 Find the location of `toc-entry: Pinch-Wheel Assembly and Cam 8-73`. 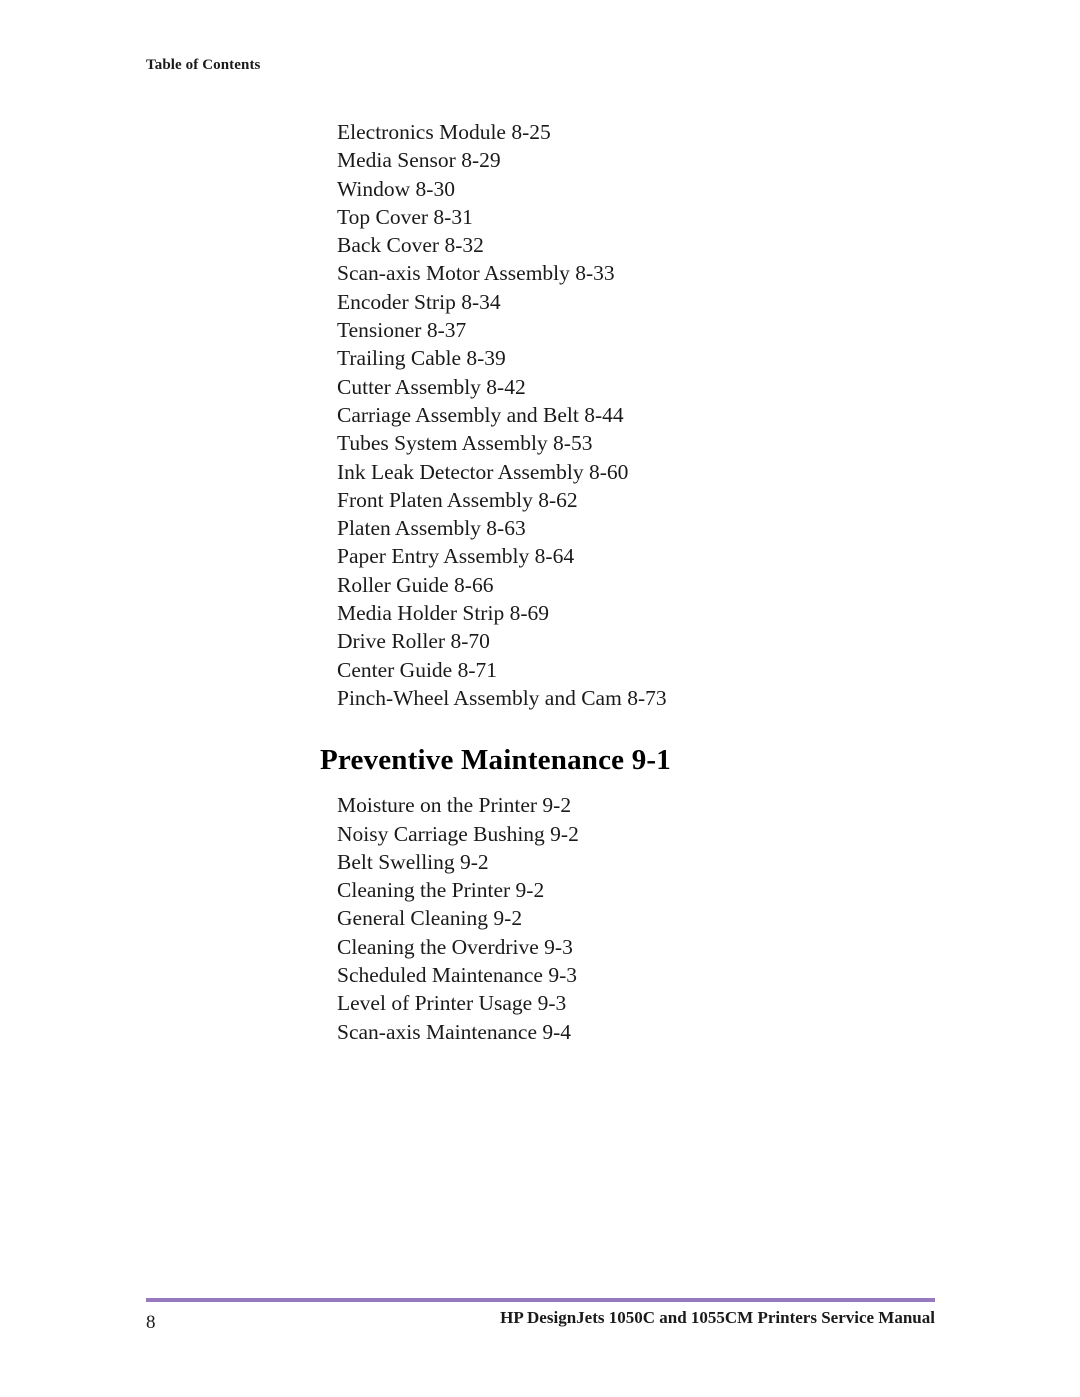

toc-entry: Pinch-Wheel Assembly and Cam 8-73 is located at coordinates (540, 698).